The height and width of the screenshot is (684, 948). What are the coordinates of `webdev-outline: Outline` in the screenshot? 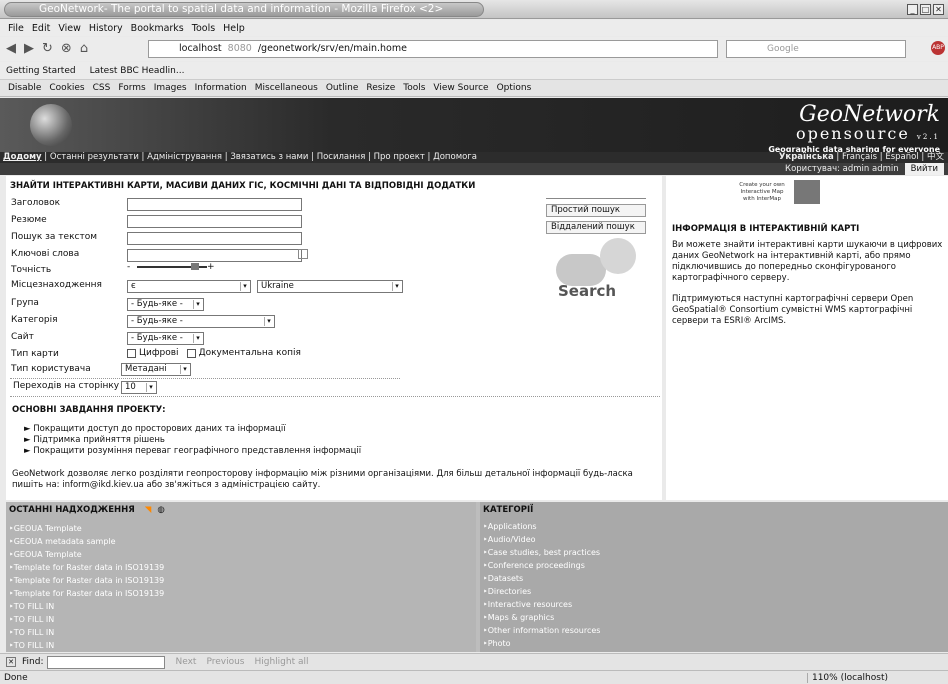 It's located at (342, 88).